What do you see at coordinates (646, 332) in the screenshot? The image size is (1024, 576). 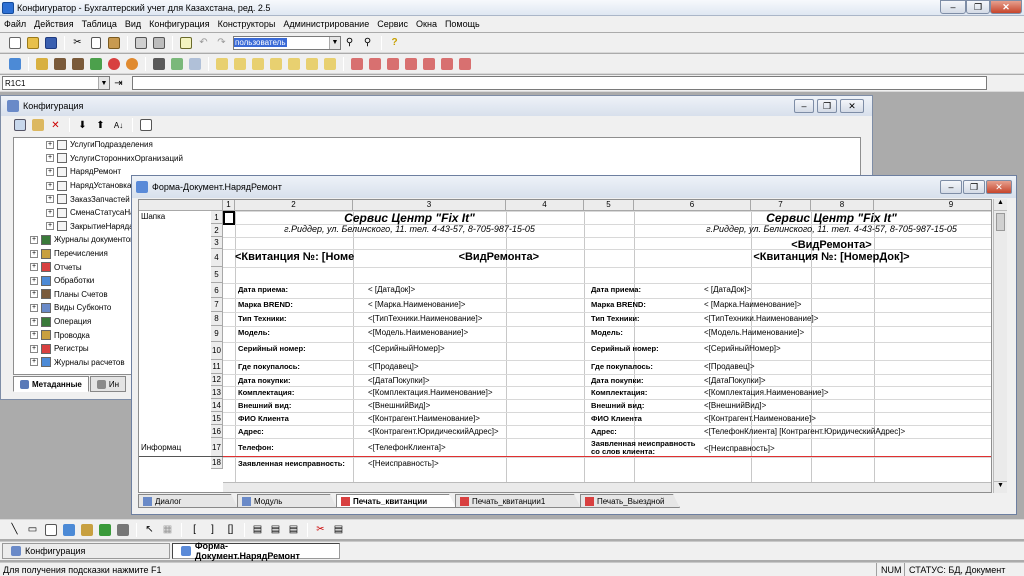 I see `field-label: Модель:` at bounding box center [646, 332].